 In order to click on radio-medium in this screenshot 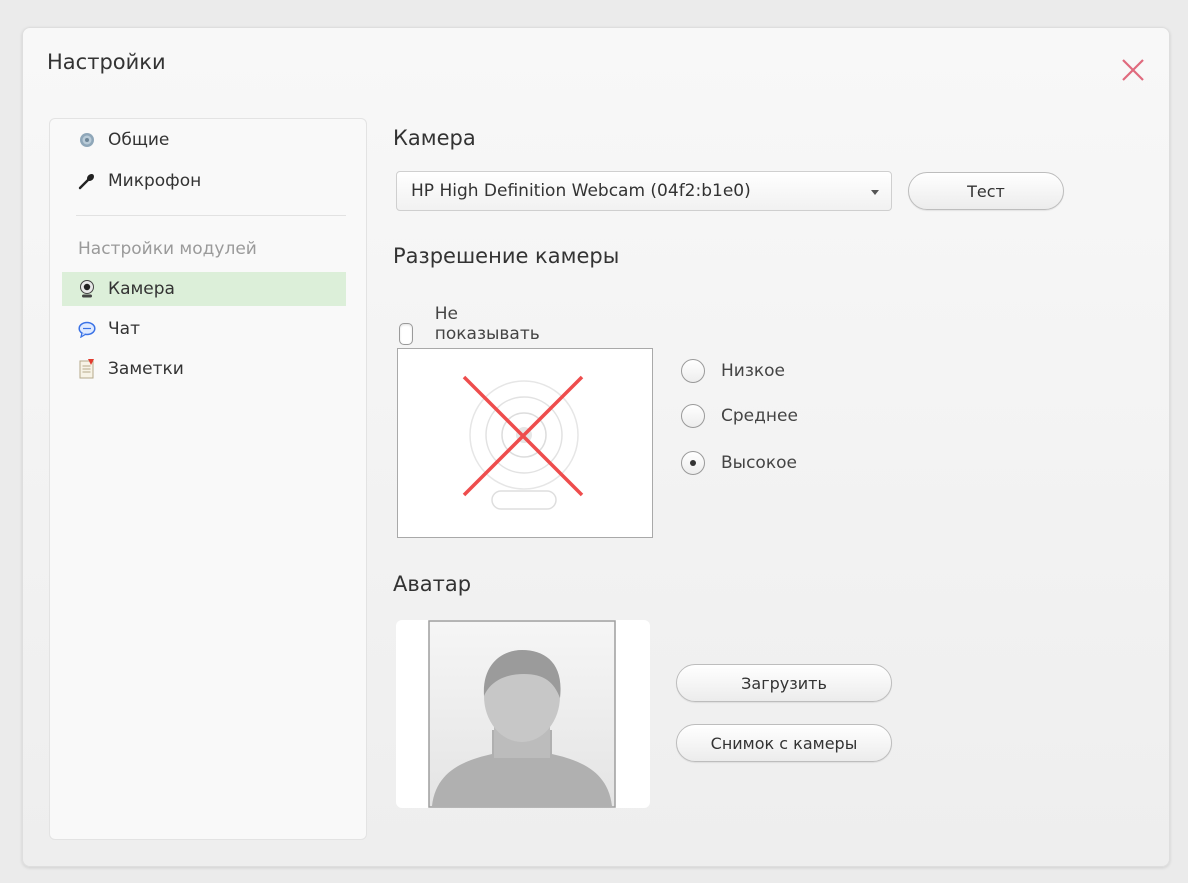, I will do `click(693, 416)`.